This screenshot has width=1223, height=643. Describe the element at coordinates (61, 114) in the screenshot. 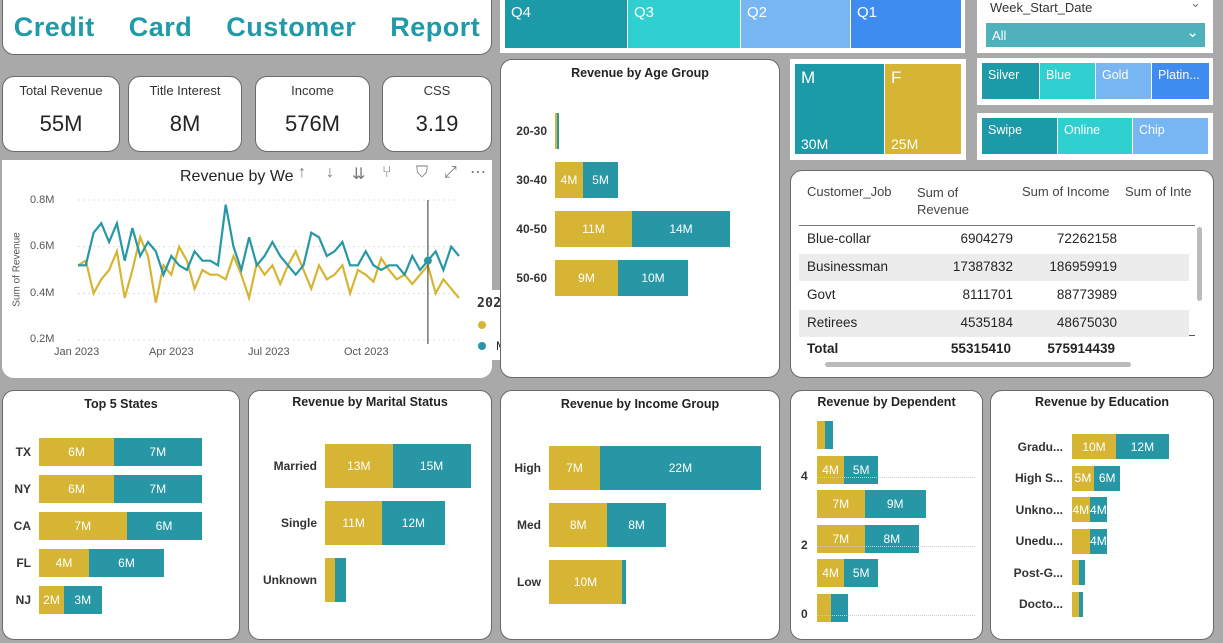

I see `kpi-total-revenue: Total Revenue 55M` at that location.